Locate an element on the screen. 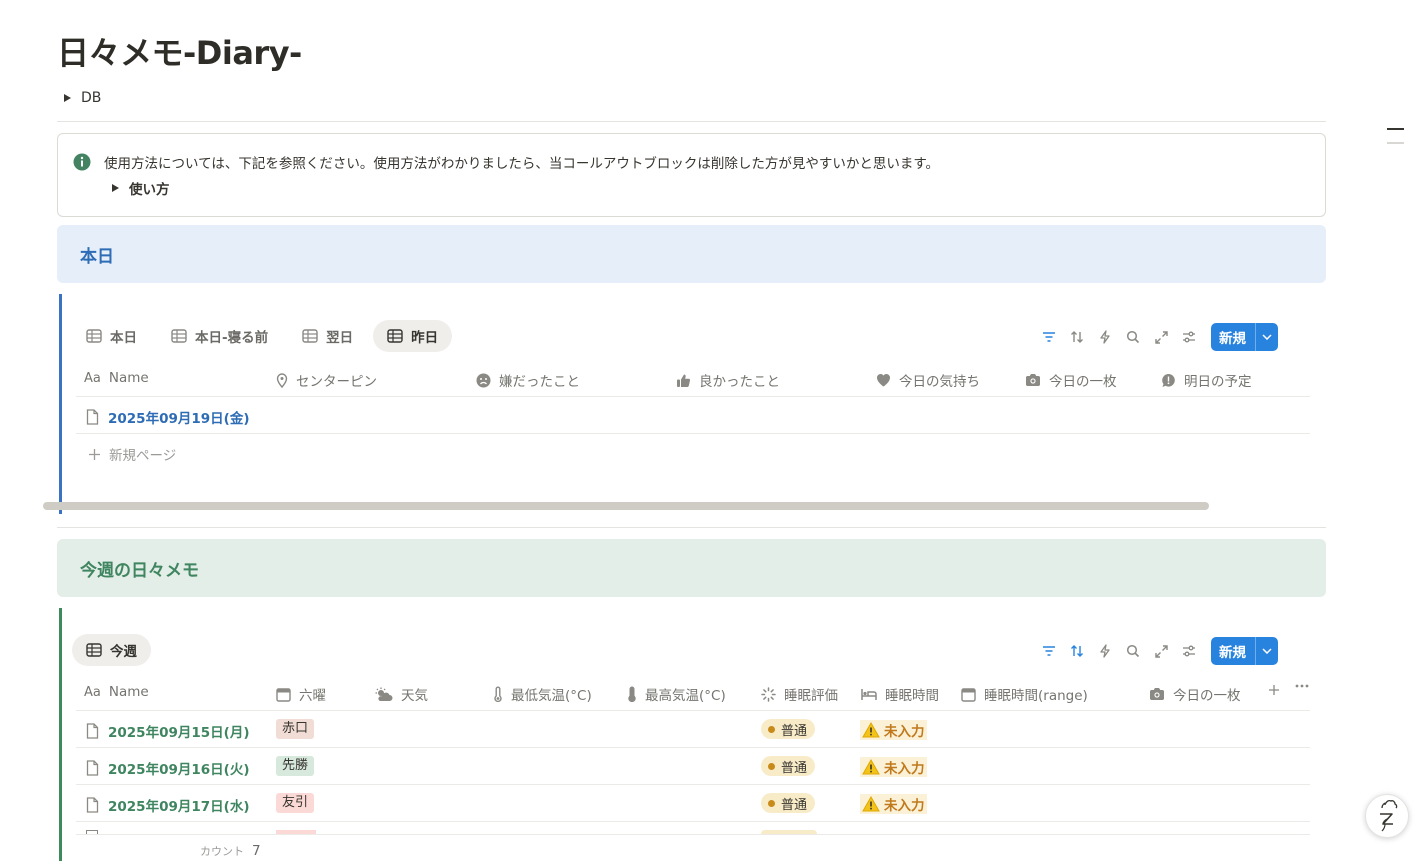 This screenshot has width=1419, height=861. column-header-weather: 天気 is located at coordinates (401, 694).